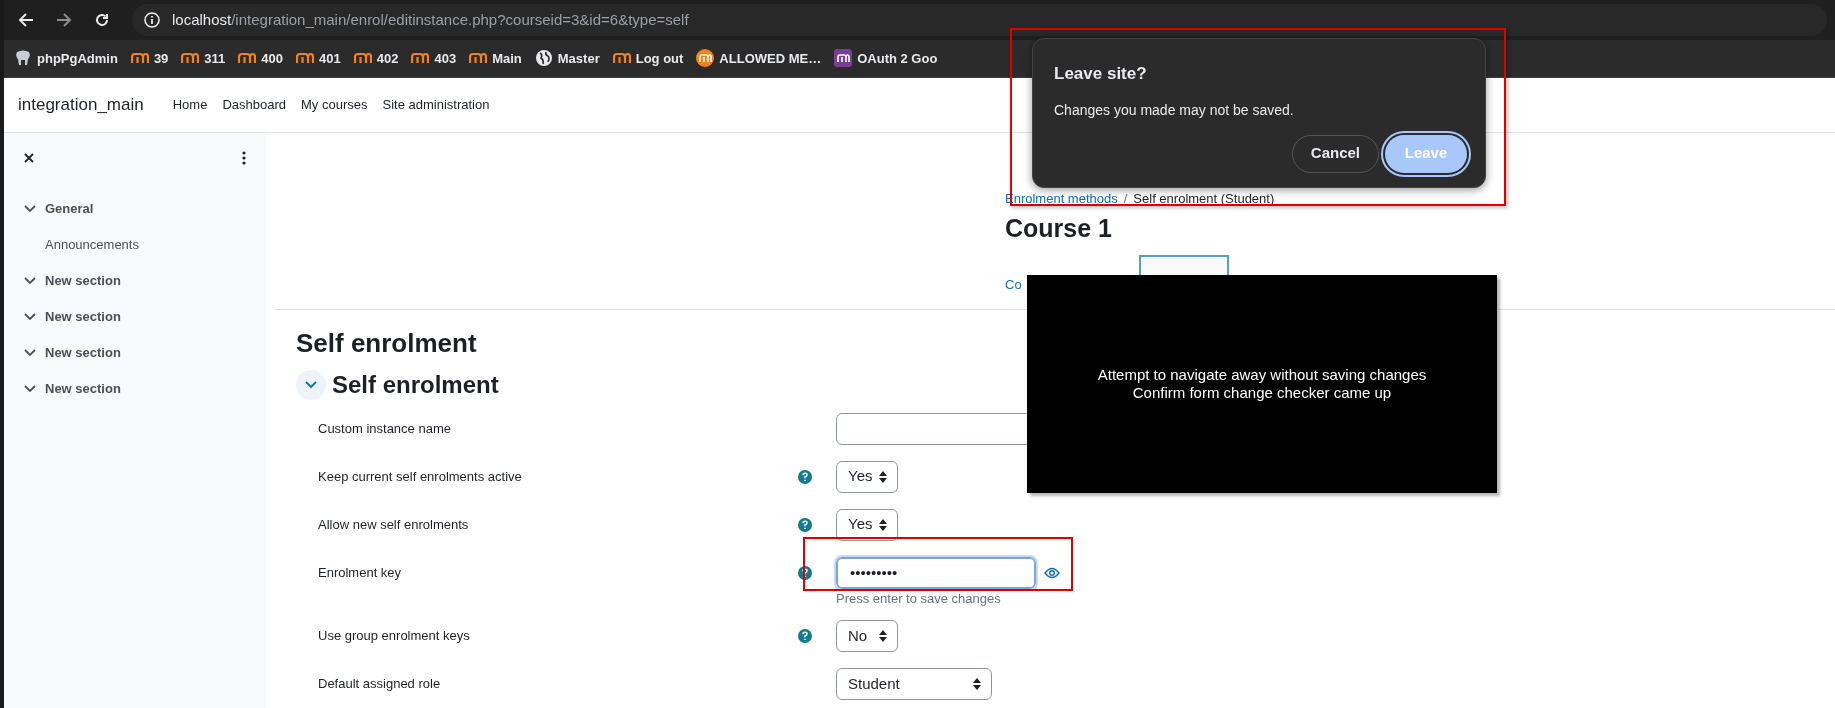 The width and height of the screenshot is (1835, 708). What do you see at coordinates (29, 157) in the screenshot?
I see `close-icon` at bounding box center [29, 157].